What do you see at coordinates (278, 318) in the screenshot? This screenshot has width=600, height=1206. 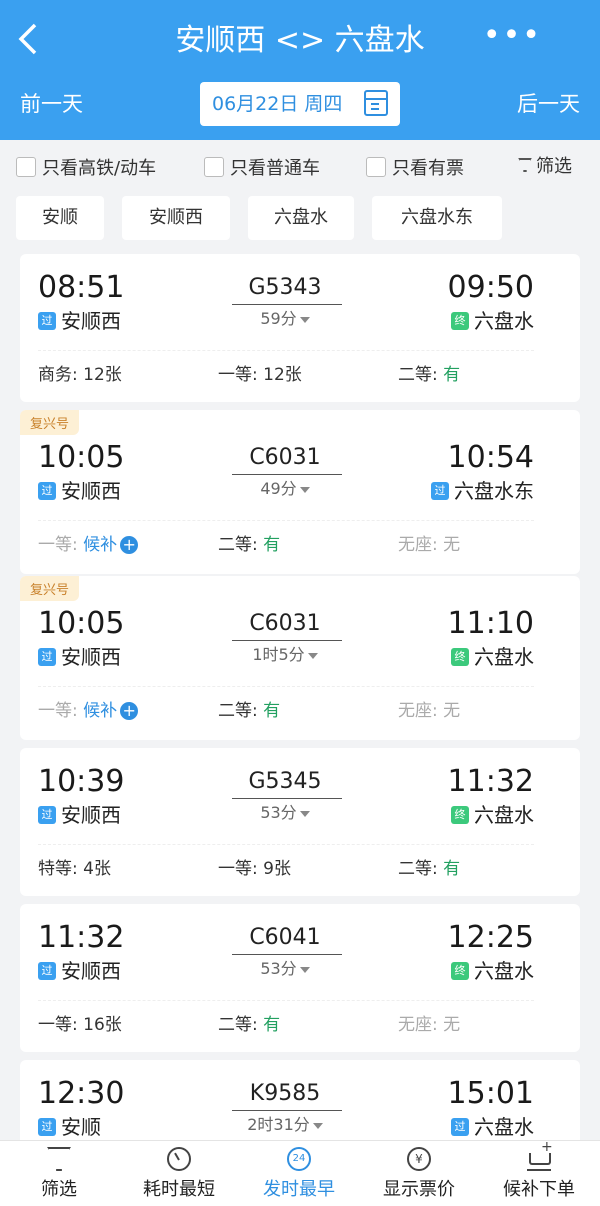 I see `duration-text: 59分` at bounding box center [278, 318].